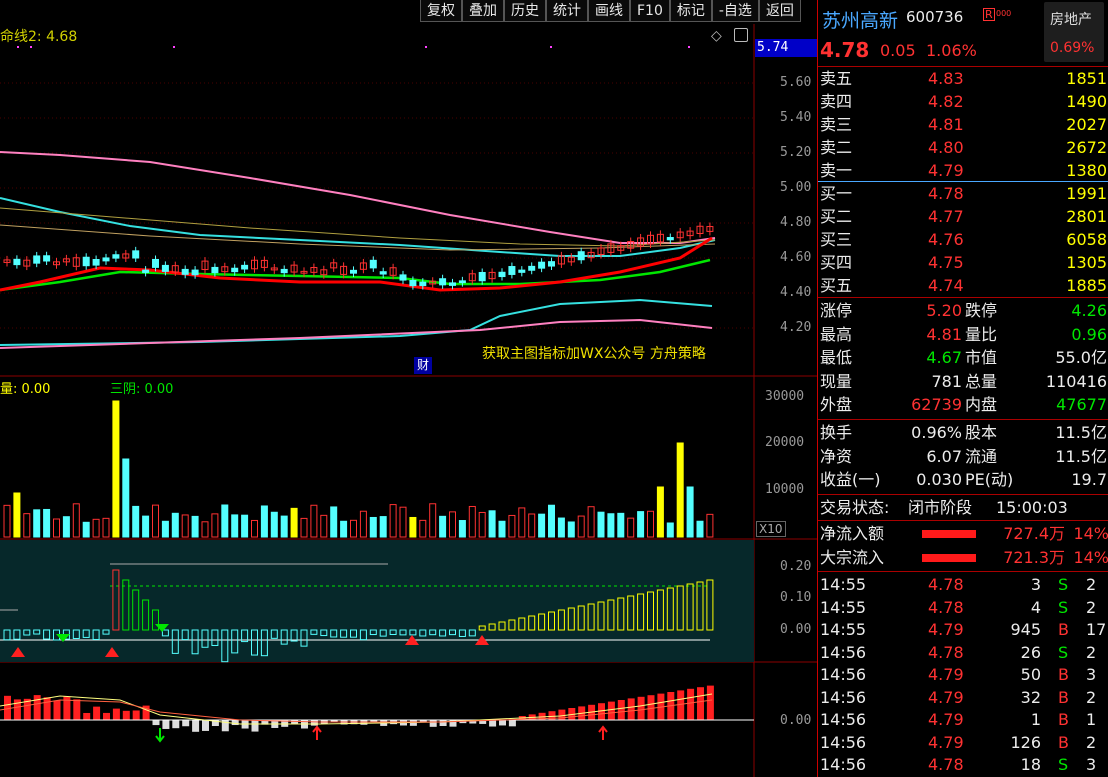 The height and width of the screenshot is (777, 1108). What do you see at coordinates (716, 36) in the screenshot?
I see `diamond-icon: ◇` at bounding box center [716, 36].